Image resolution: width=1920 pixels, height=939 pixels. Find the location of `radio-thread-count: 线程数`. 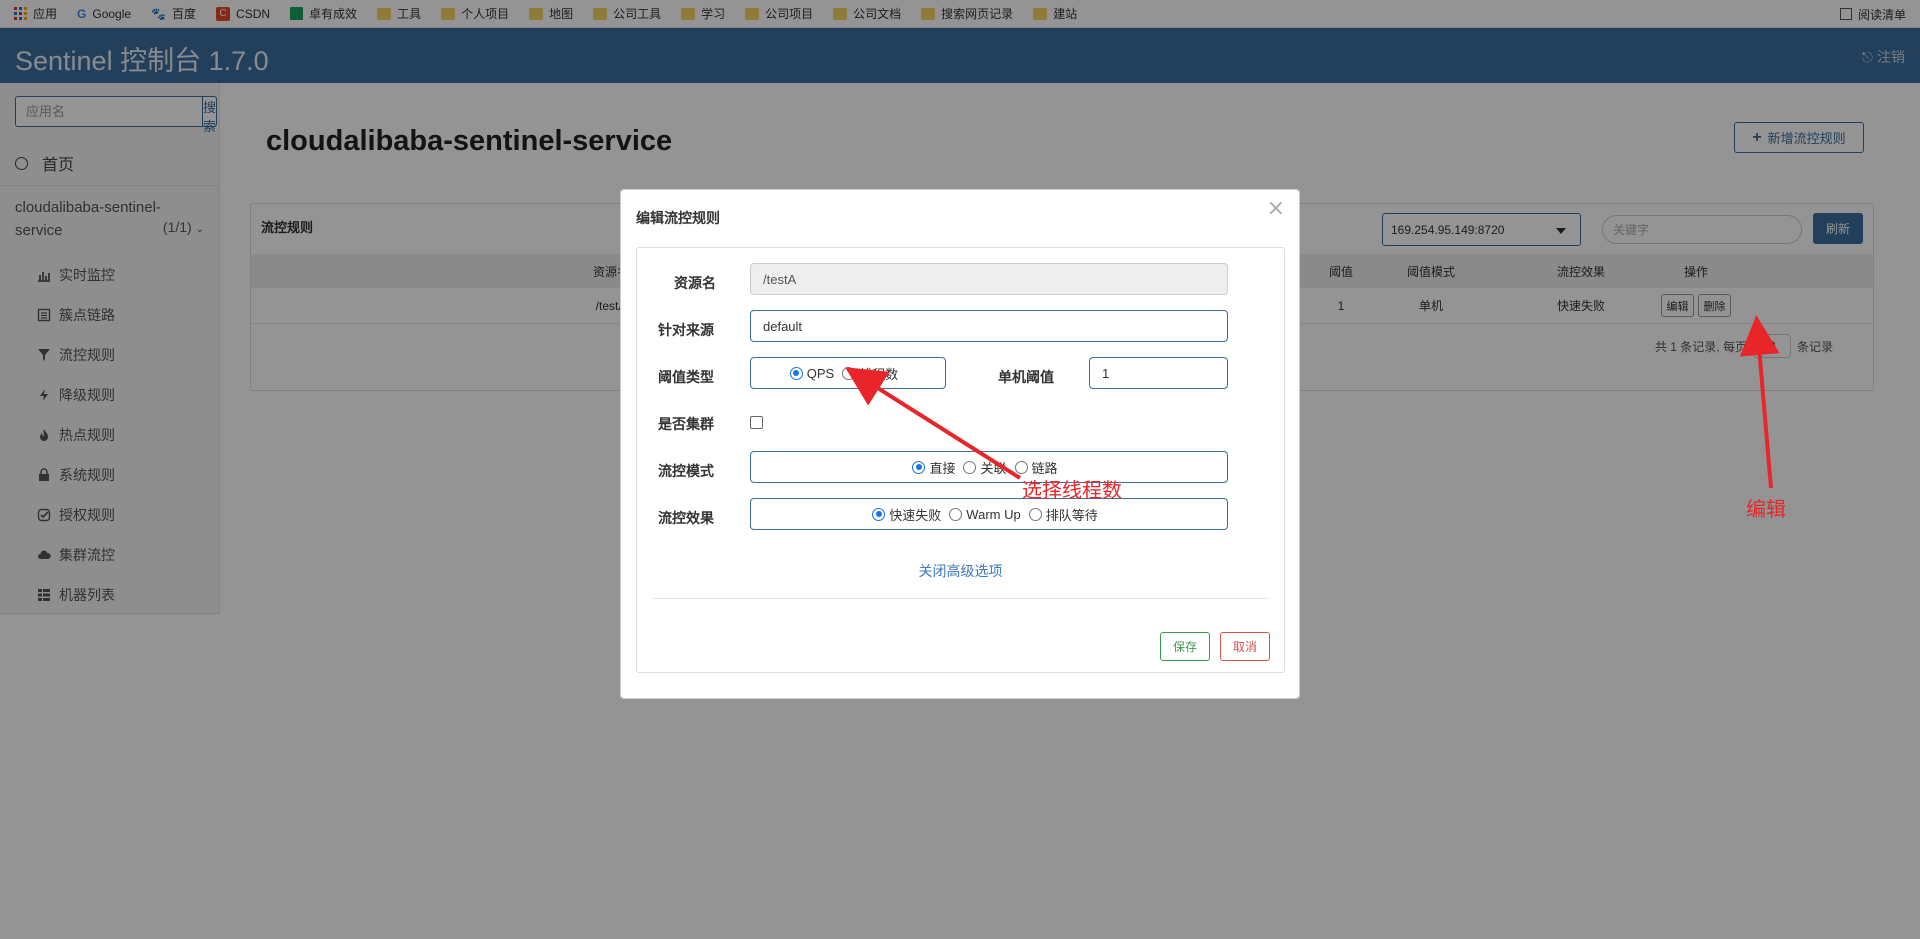

radio-thread-count: 线程数 is located at coordinates (870, 373).